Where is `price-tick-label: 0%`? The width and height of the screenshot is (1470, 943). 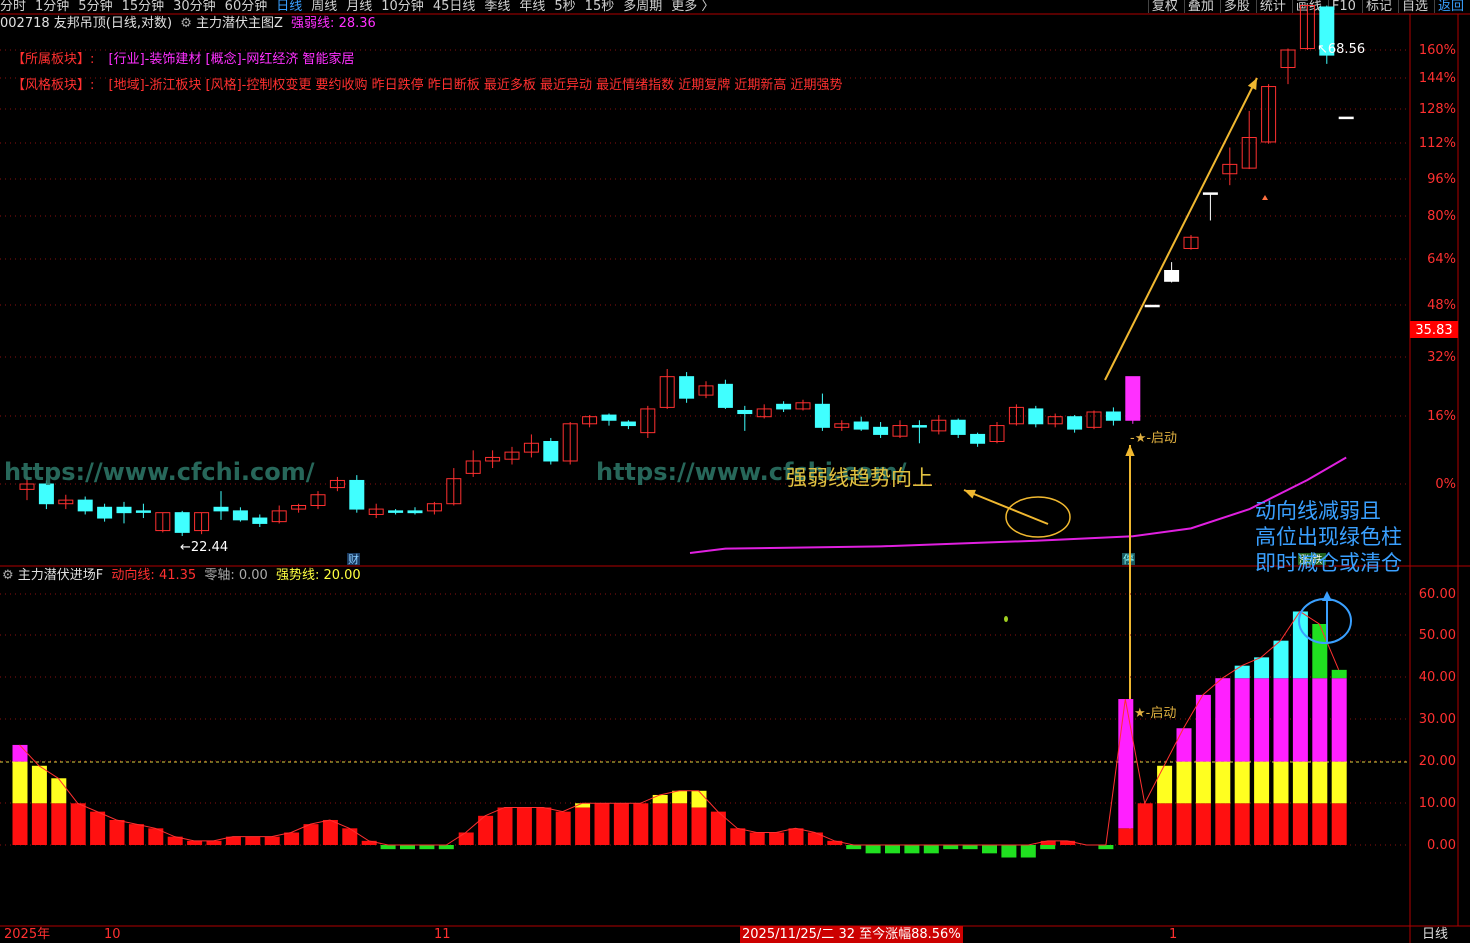 price-tick-label: 0% is located at coordinates (1445, 484).